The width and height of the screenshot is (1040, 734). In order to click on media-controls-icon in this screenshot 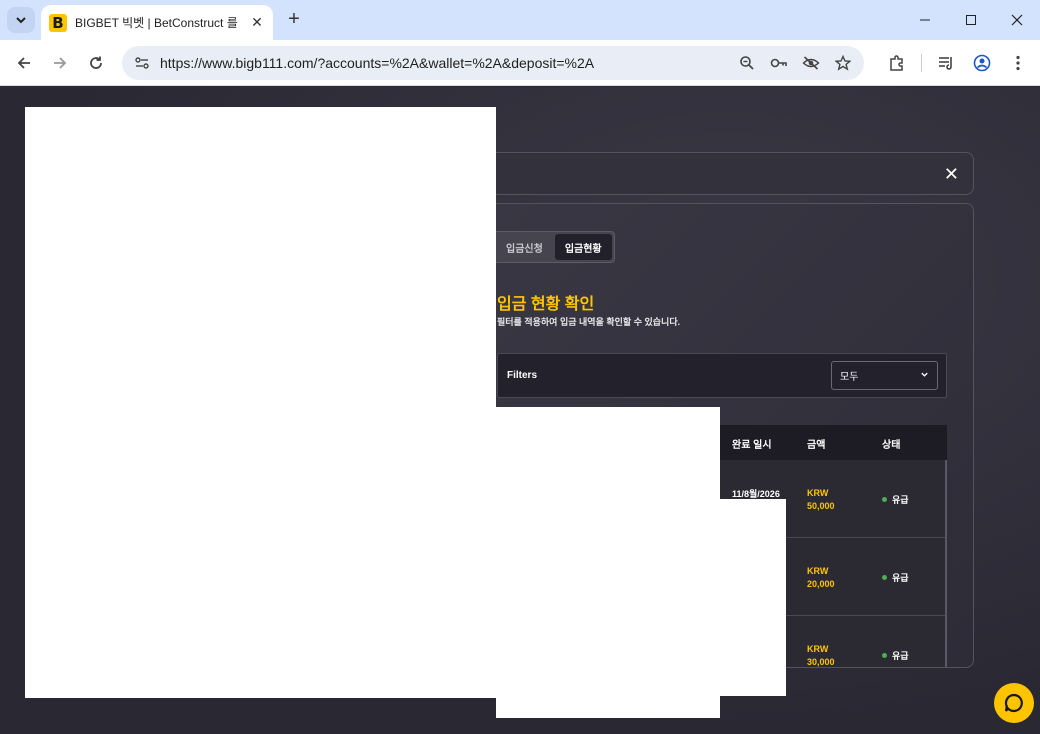, I will do `click(946, 63)`.